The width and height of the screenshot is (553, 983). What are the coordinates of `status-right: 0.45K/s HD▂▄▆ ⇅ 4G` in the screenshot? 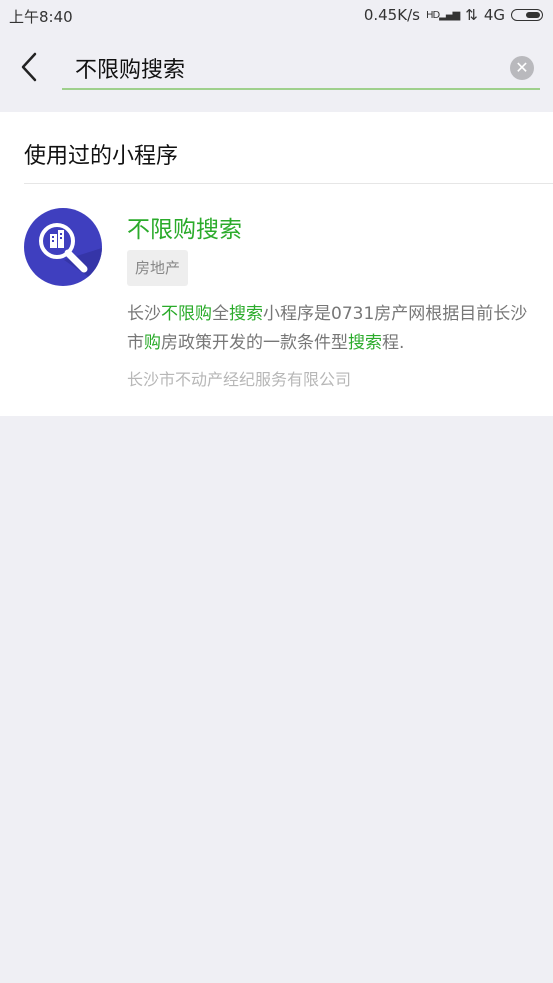 It's located at (453, 15).